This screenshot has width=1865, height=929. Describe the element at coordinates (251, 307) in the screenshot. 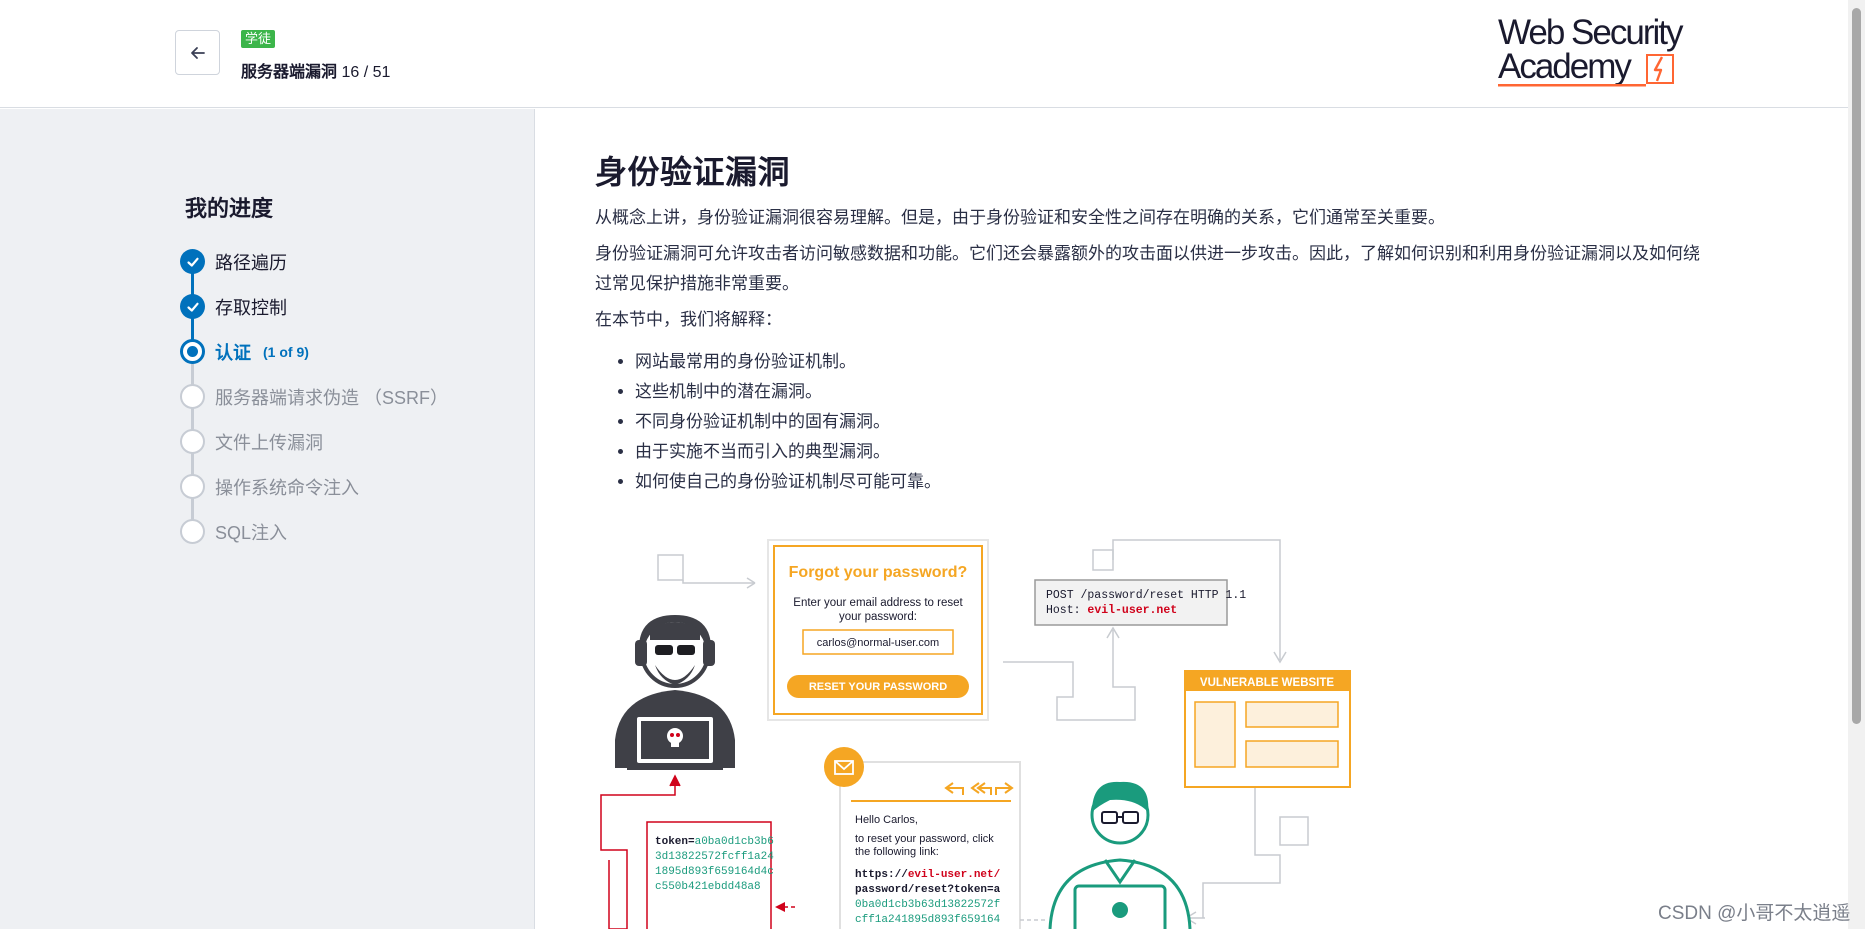

I see `step-label: 存取控制` at that location.